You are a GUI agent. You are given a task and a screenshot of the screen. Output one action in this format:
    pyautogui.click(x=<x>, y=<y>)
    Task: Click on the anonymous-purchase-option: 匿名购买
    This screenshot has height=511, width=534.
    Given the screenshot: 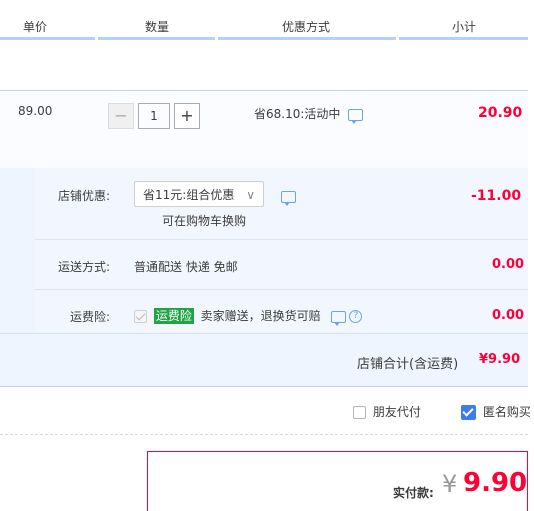 What is the action you would take?
    pyautogui.click(x=496, y=411)
    